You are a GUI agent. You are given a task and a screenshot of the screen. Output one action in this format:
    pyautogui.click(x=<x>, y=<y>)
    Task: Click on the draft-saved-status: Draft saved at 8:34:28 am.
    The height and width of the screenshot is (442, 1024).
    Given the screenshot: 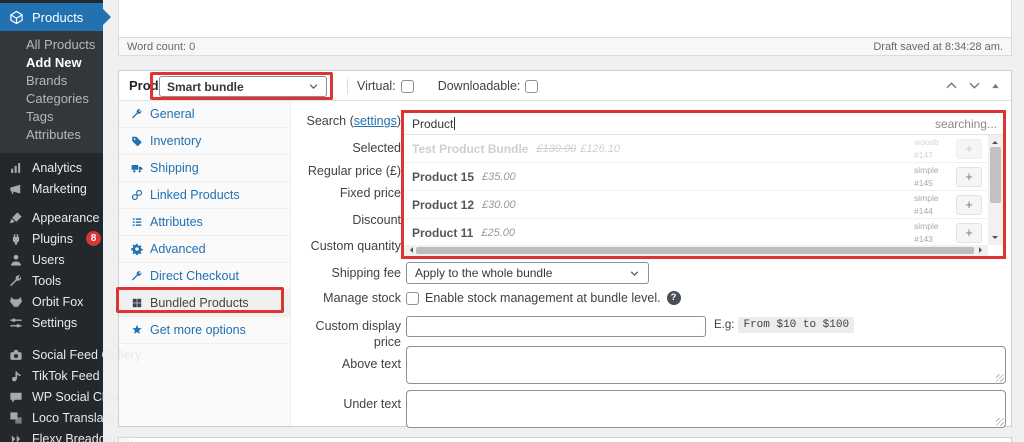 What is the action you would take?
    pyautogui.click(x=938, y=46)
    